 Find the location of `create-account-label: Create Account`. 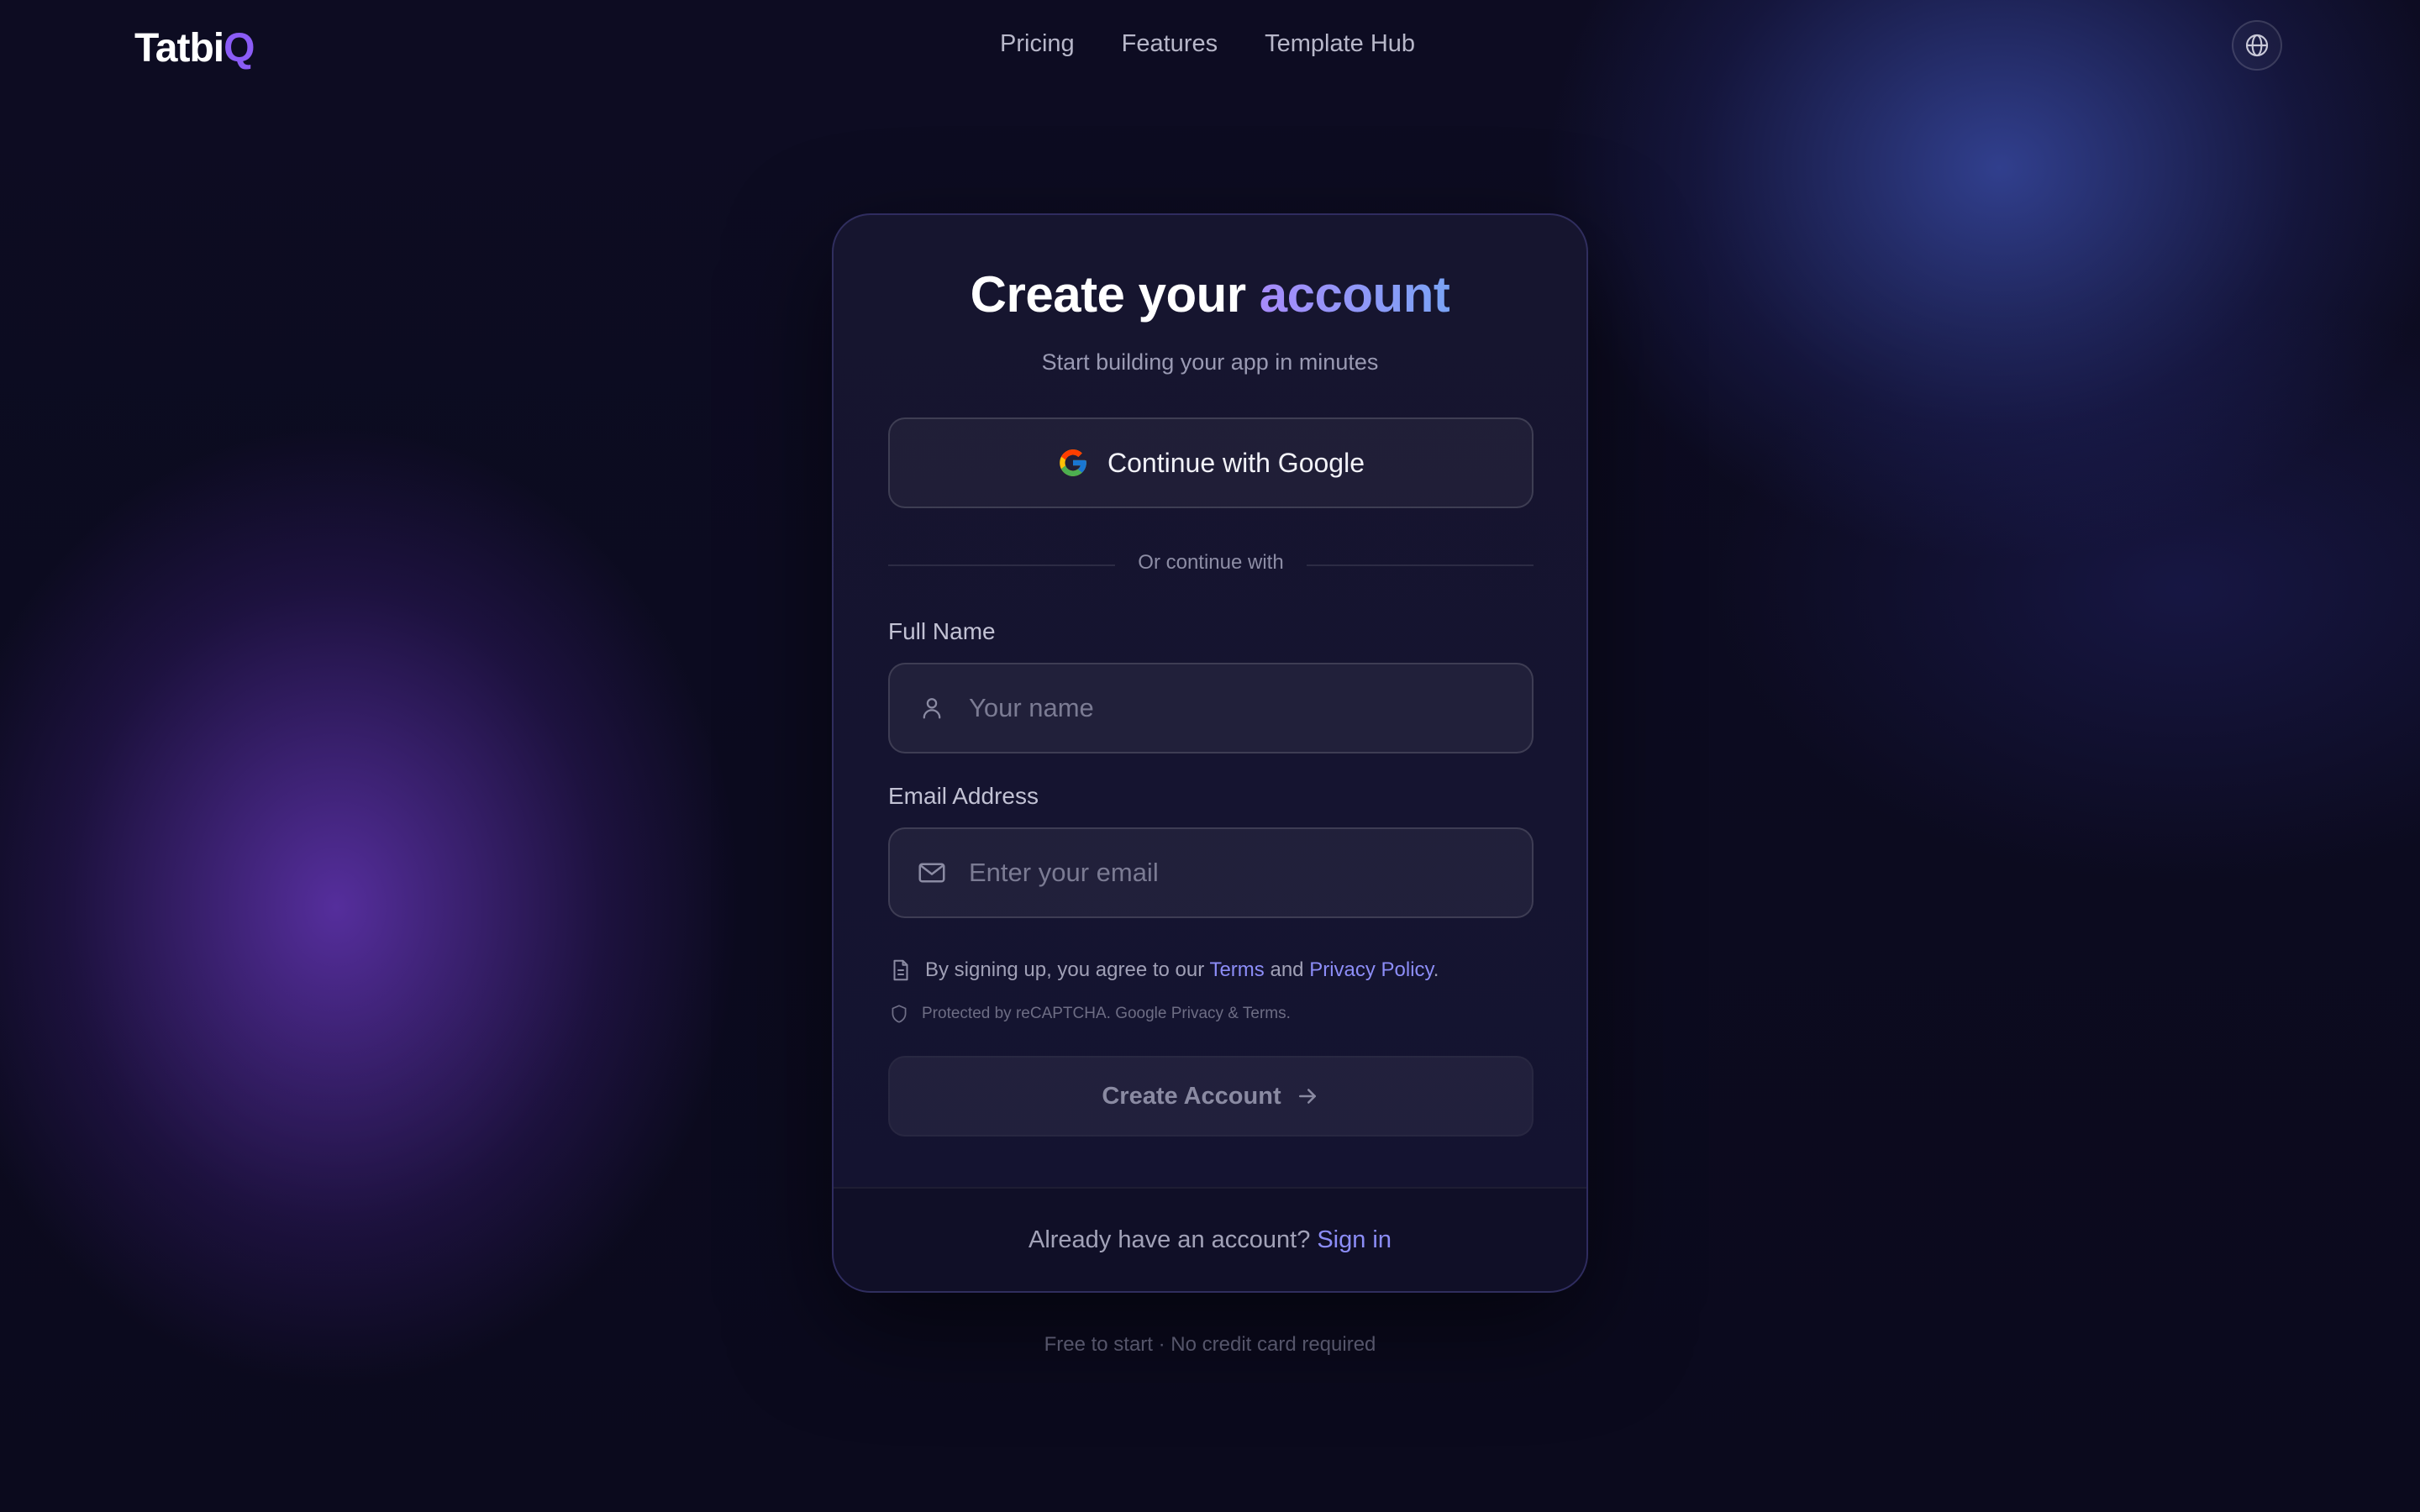

create-account-label: Create Account is located at coordinates (1192, 1096).